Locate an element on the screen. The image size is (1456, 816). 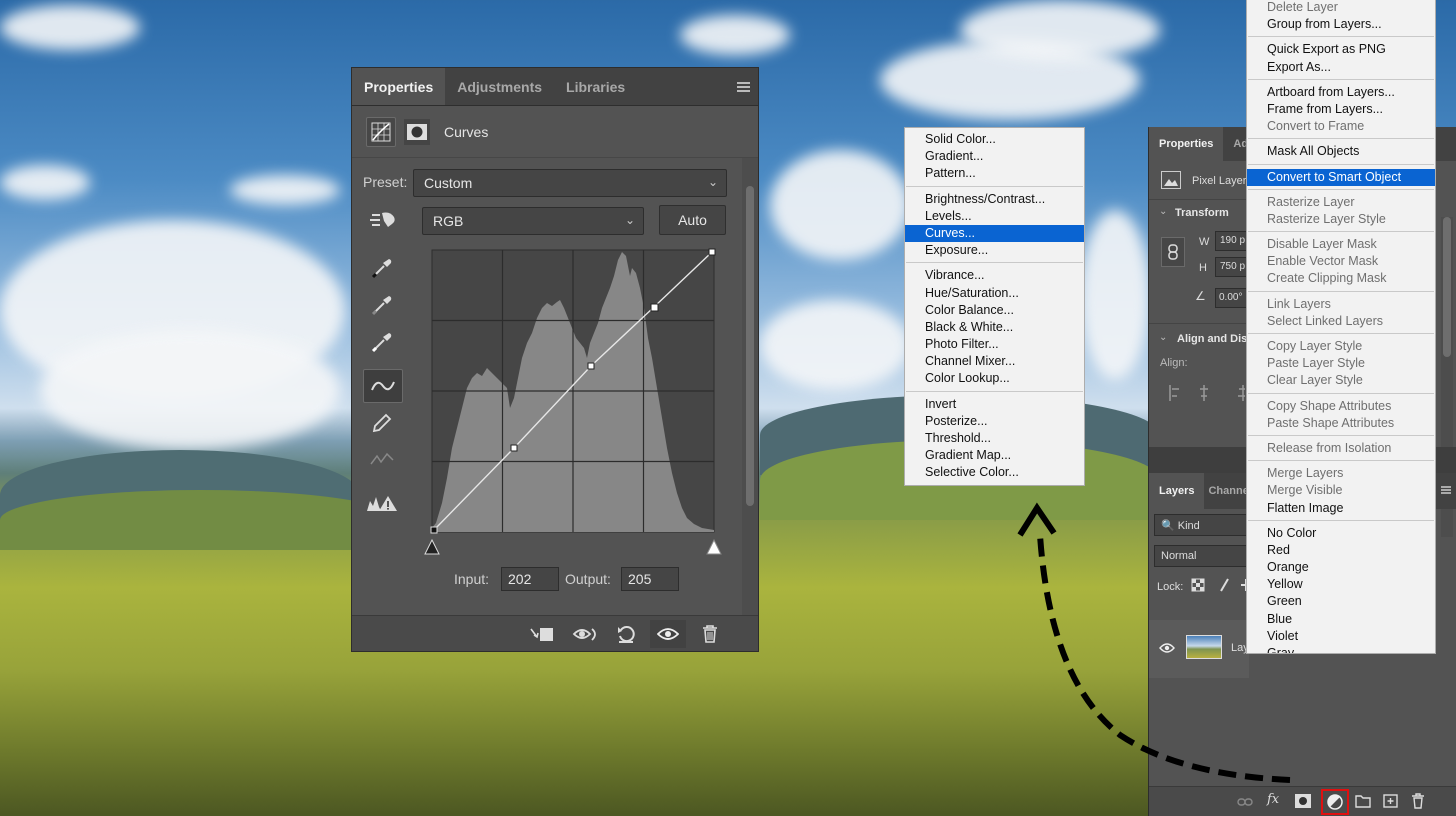
menu-item-create-clipping-mask: Create Clipping Mask is located at coordinates (1341, 278).